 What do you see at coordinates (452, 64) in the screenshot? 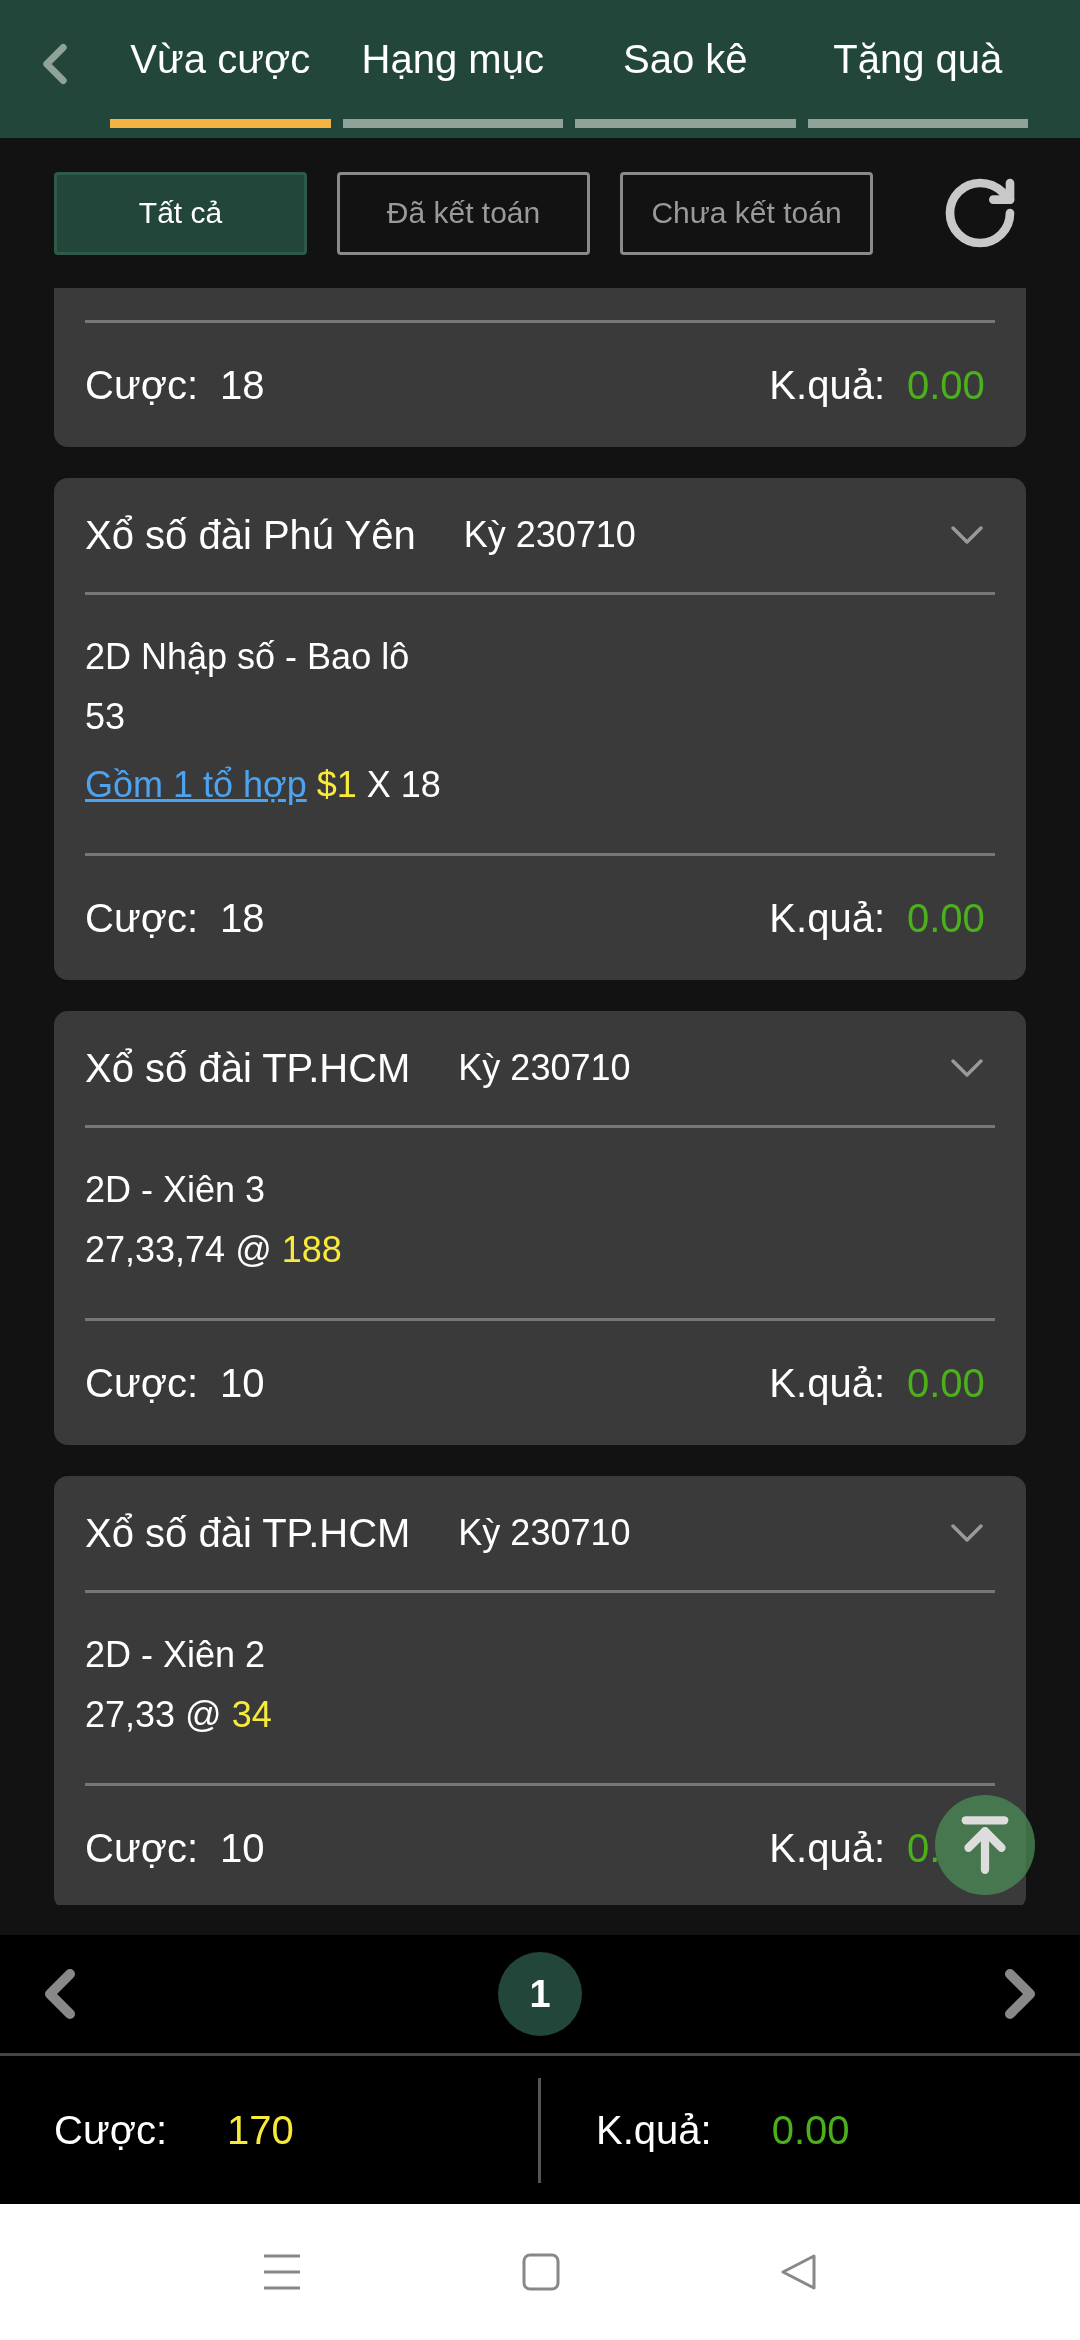
I see `tab: Hạng mục` at bounding box center [452, 64].